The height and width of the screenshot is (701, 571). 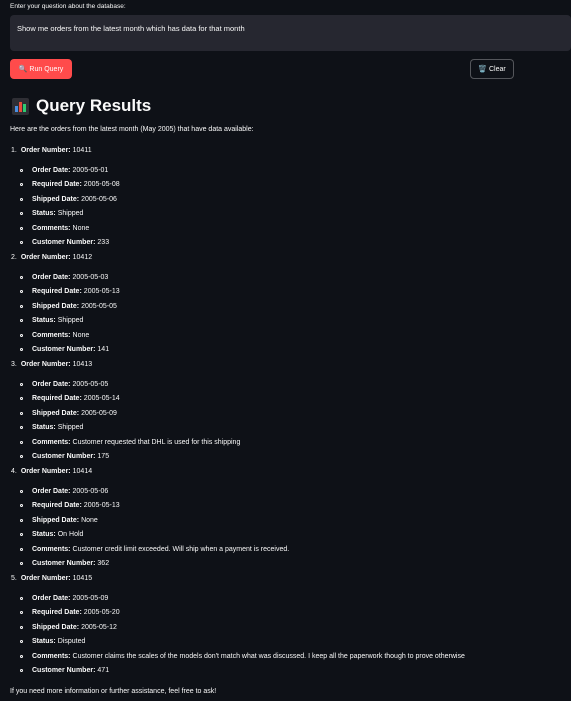 What do you see at coordinates (101, 399) in the screenshot?
I see `field-value: 2005-05-14` at bounding box center [101, 399].